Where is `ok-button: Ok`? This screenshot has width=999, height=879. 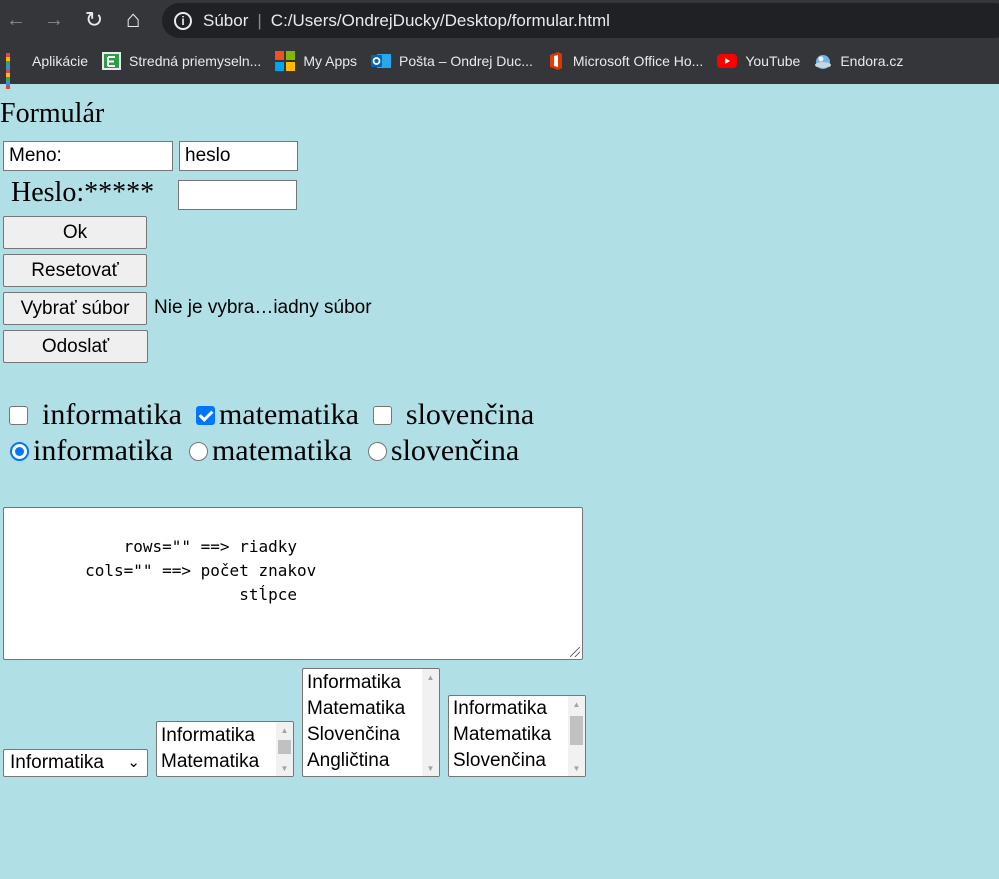 ok-button: Ok is located at coordinates (75, 232).